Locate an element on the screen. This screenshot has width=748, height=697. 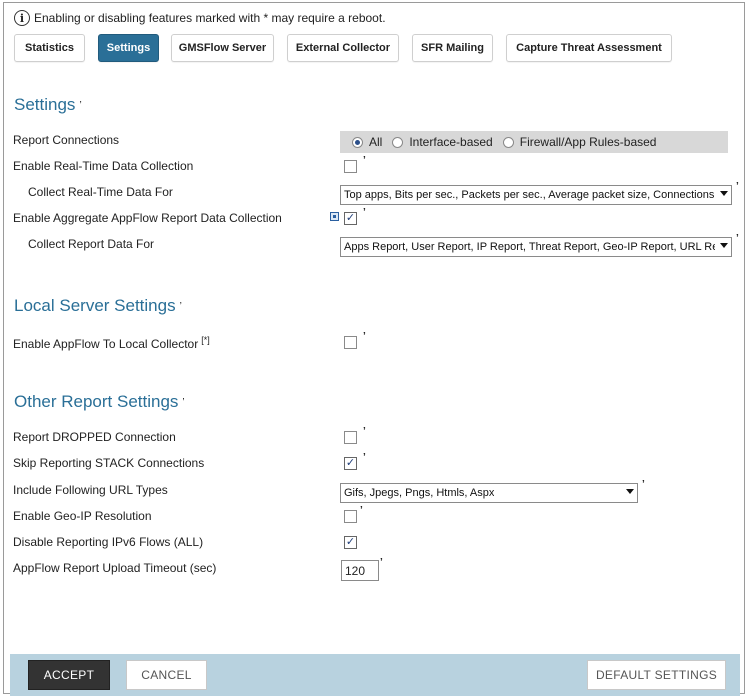
tab-capture-threat-assessment: Capture Threat Assessment is located at coordinates (589, 48).